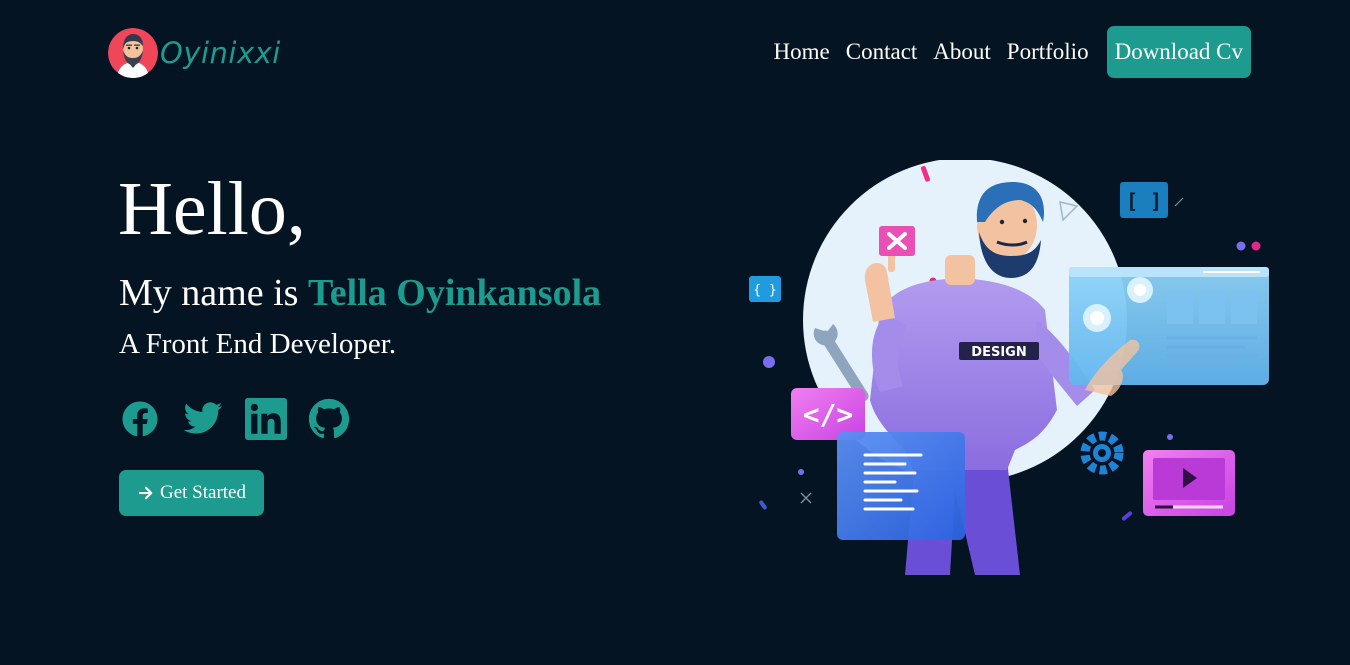 The width and height of the screenshot is (1350, 665). What do you see at coordinates (133, 53) in the screenshot?
I see `avatar-icon` at bounding box center [133, 53].